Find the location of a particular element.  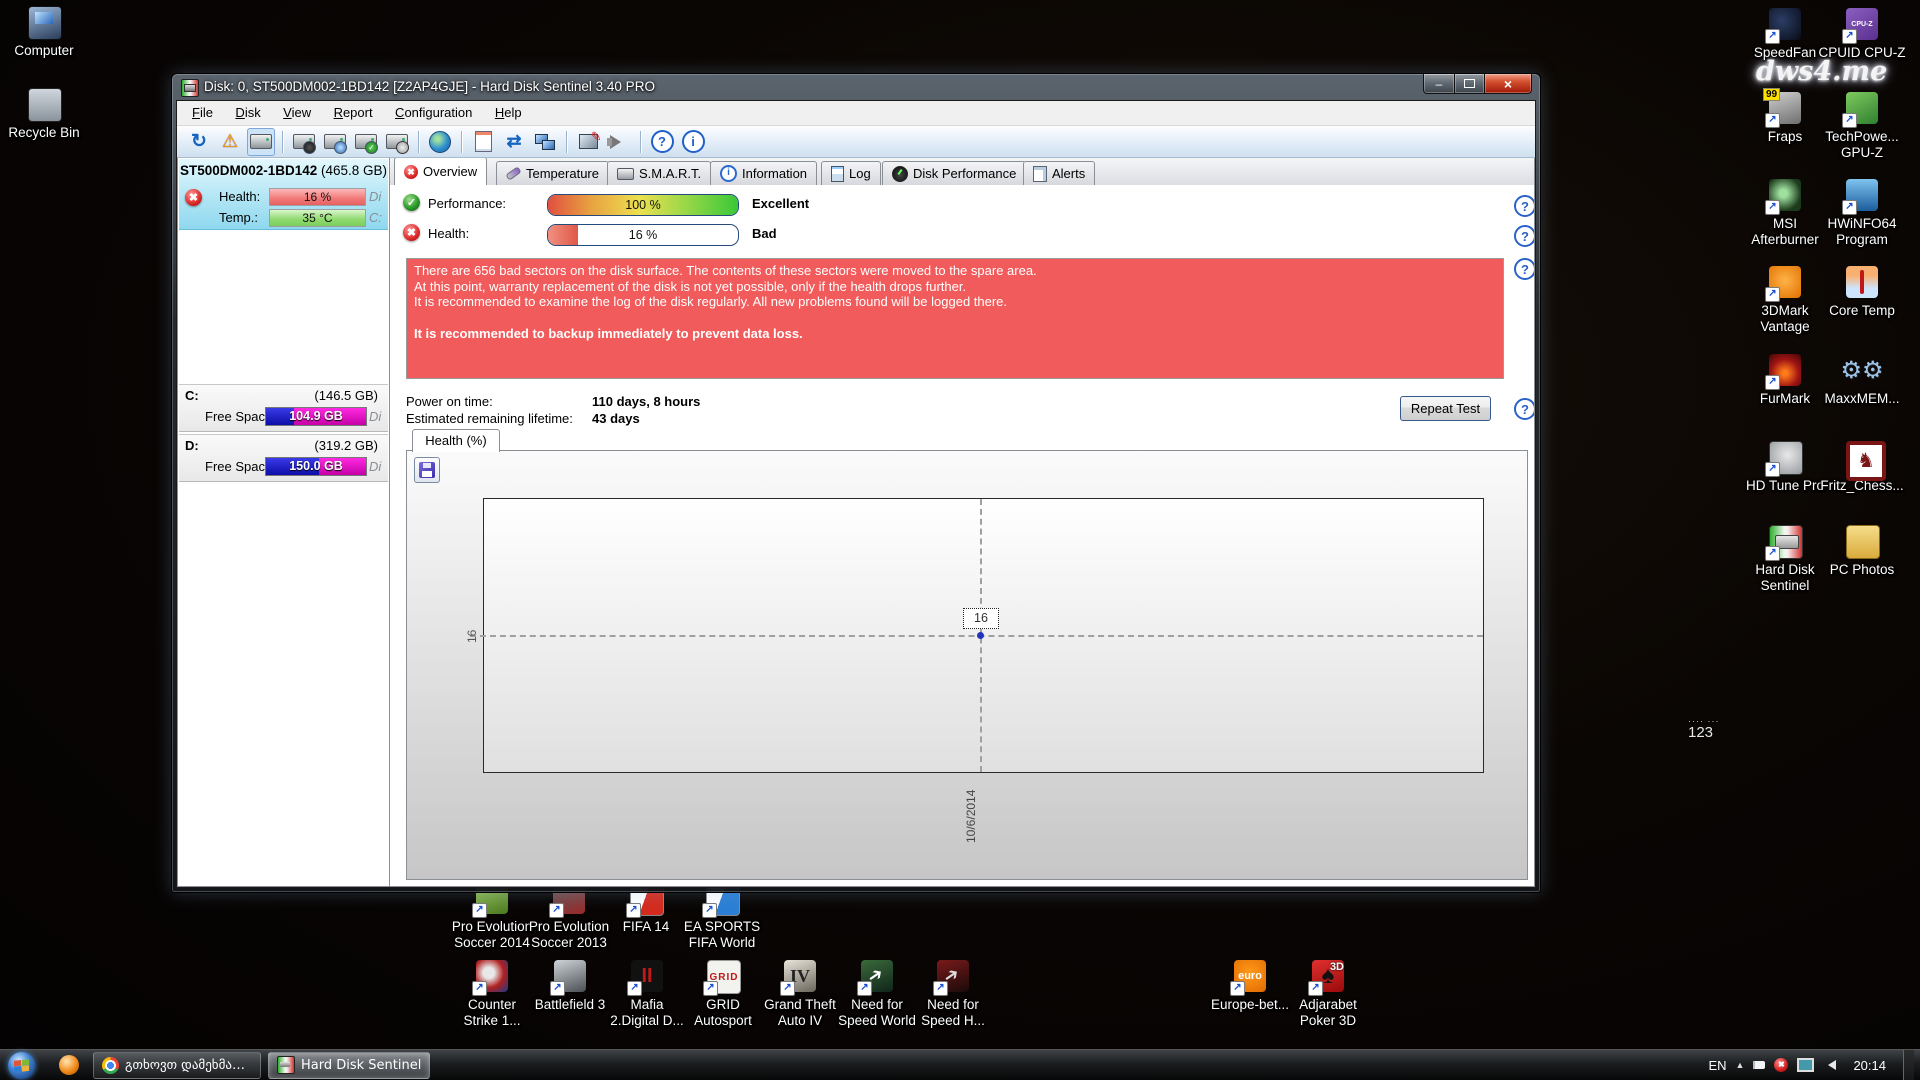

help-icon-performance: ? is located at coordinates (1524, 206).